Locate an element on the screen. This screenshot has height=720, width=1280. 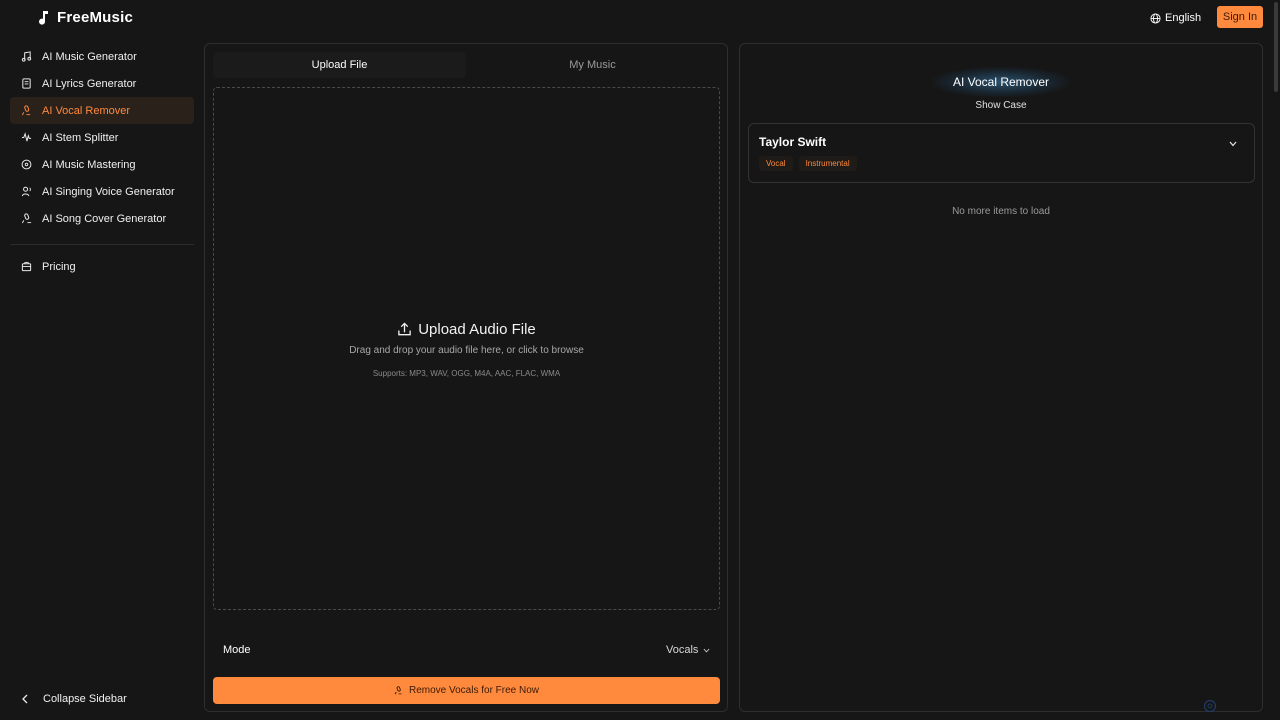
sidebar-item-label: AI Singing Voice Generator is located at coordinates (108, 191).